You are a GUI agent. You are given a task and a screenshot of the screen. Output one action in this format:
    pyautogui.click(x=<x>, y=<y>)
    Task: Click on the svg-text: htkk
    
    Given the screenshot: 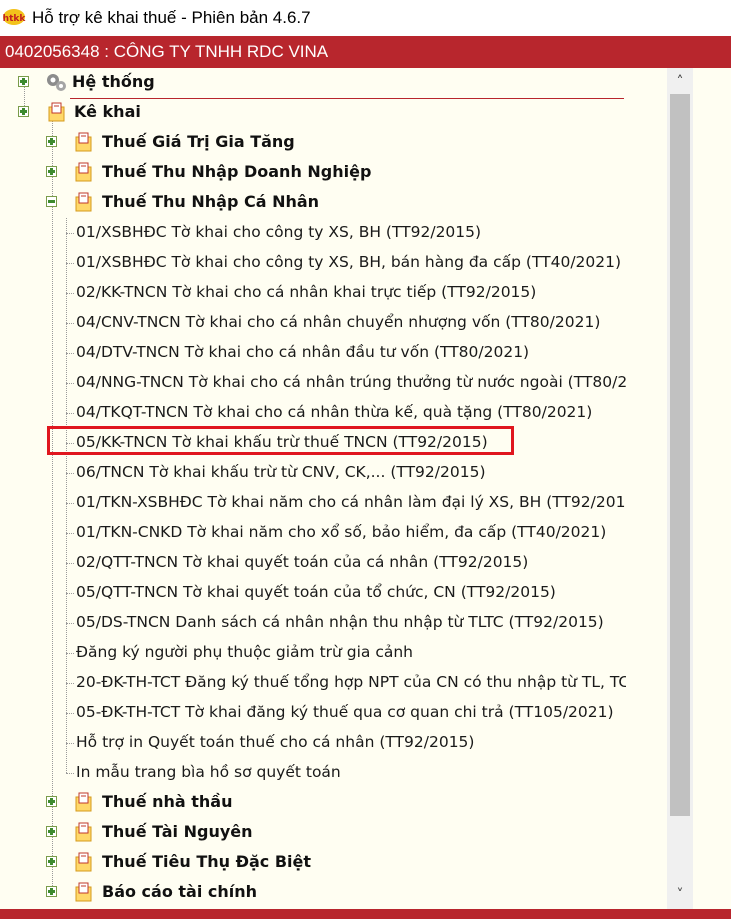 What is the action you would take?
    pyautogui.click(x=14, y=19)
    